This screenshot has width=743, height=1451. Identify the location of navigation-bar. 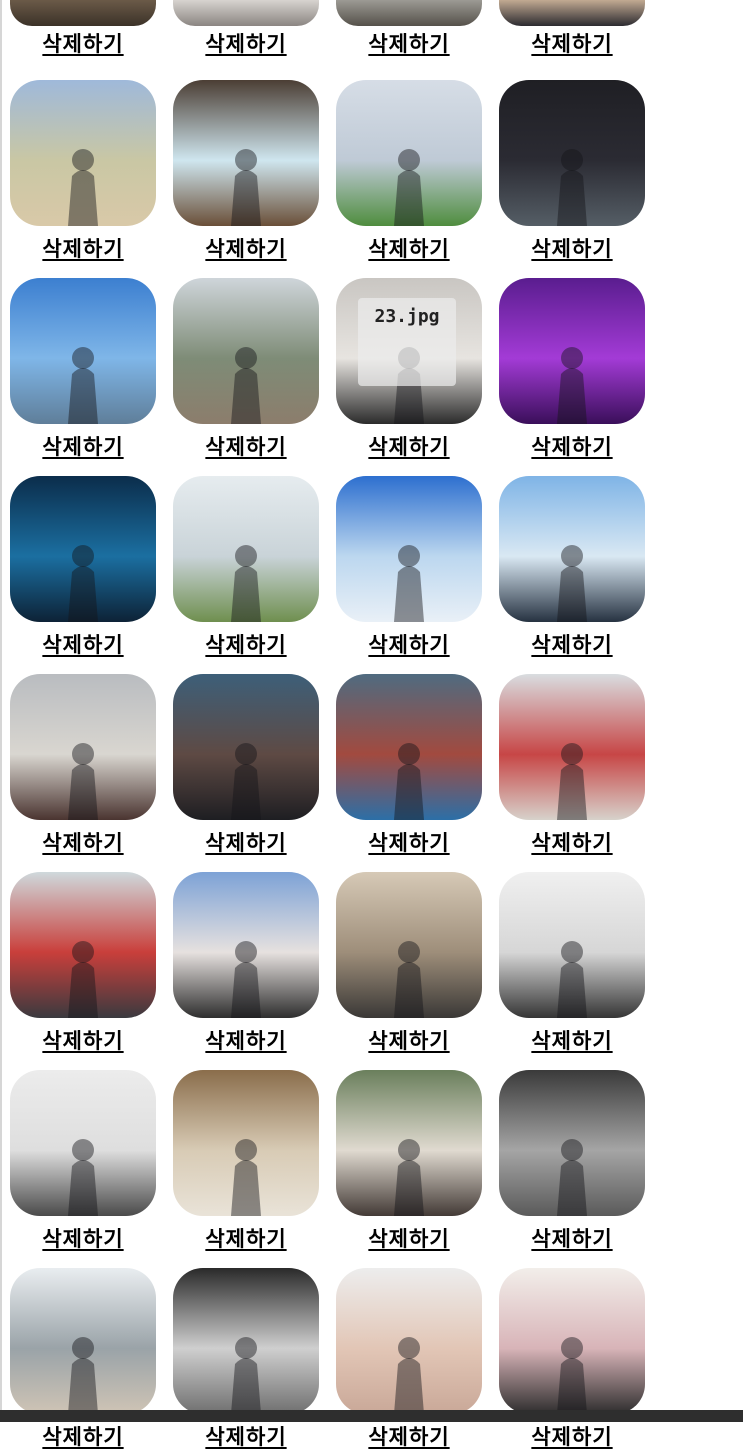
(371, 1416).